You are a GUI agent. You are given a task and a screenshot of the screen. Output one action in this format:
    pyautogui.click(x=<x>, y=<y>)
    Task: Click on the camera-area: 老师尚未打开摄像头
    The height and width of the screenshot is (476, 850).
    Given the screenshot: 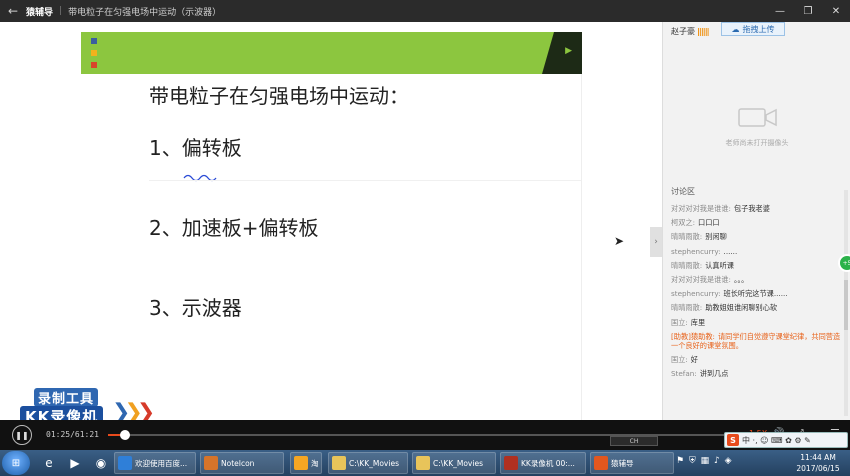 What is the action you would take?
    pyautogui.click(x=756, y=110)
    